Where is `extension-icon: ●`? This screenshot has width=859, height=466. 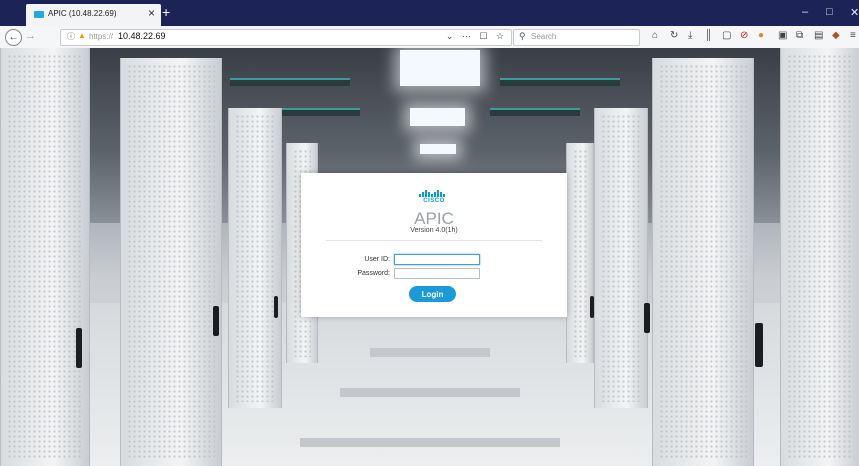 extension-icon: ● is located at coordinates (761, 35).